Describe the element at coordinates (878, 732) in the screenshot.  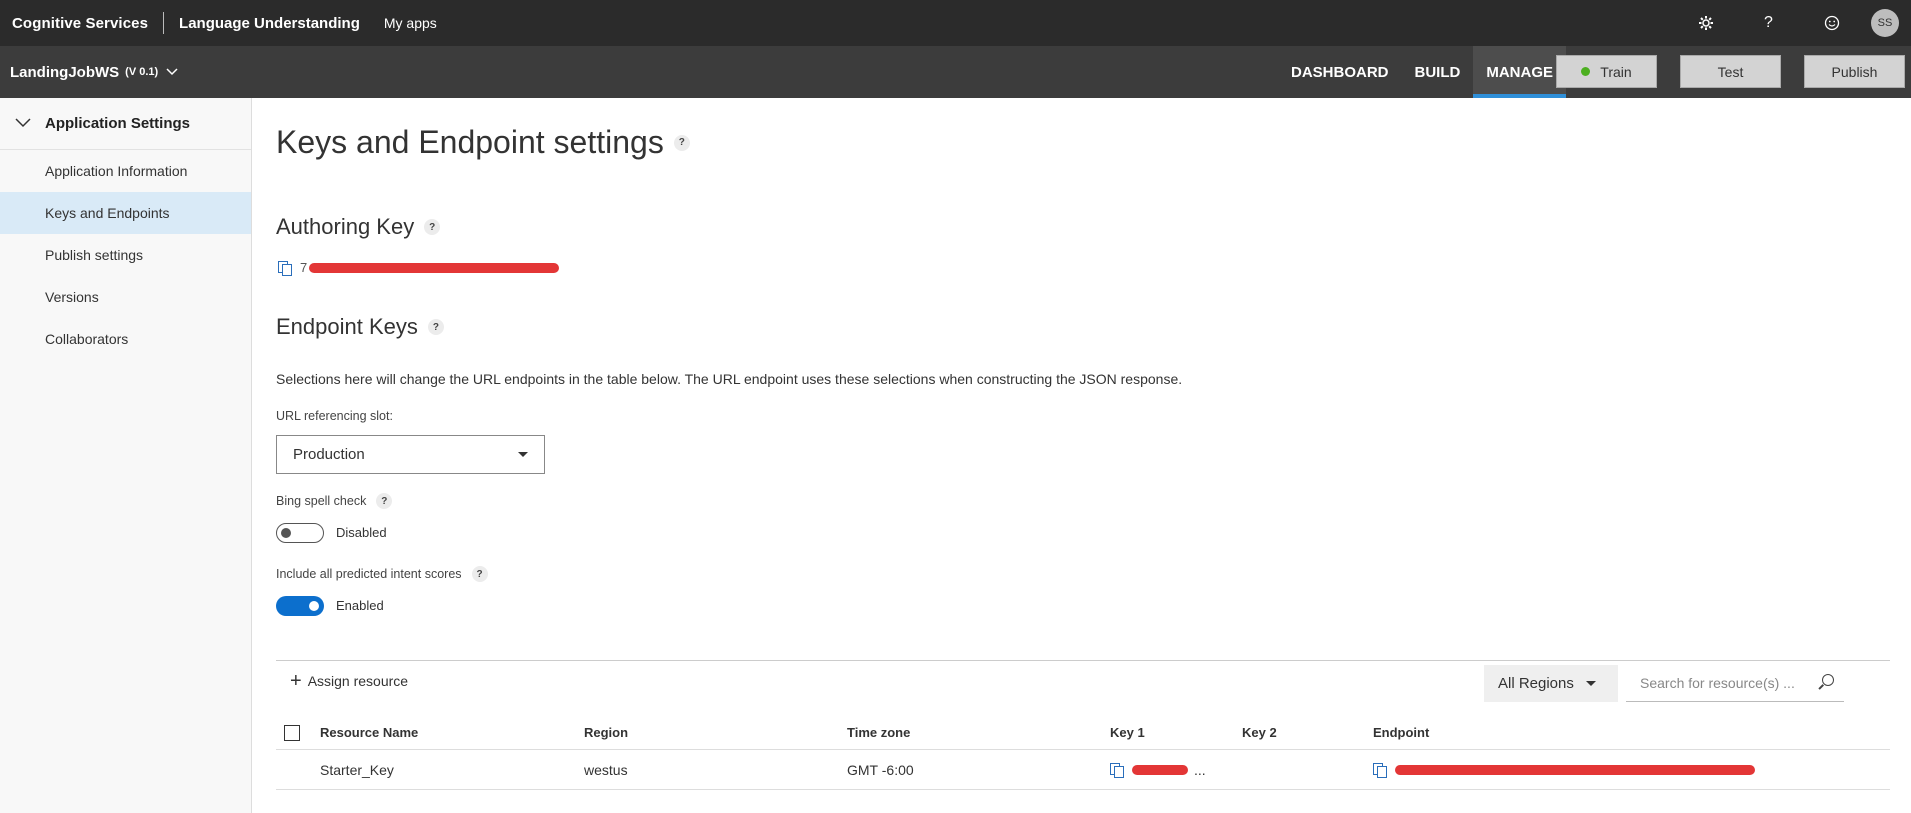
I see `col-time-zone: Time zone` at that location.